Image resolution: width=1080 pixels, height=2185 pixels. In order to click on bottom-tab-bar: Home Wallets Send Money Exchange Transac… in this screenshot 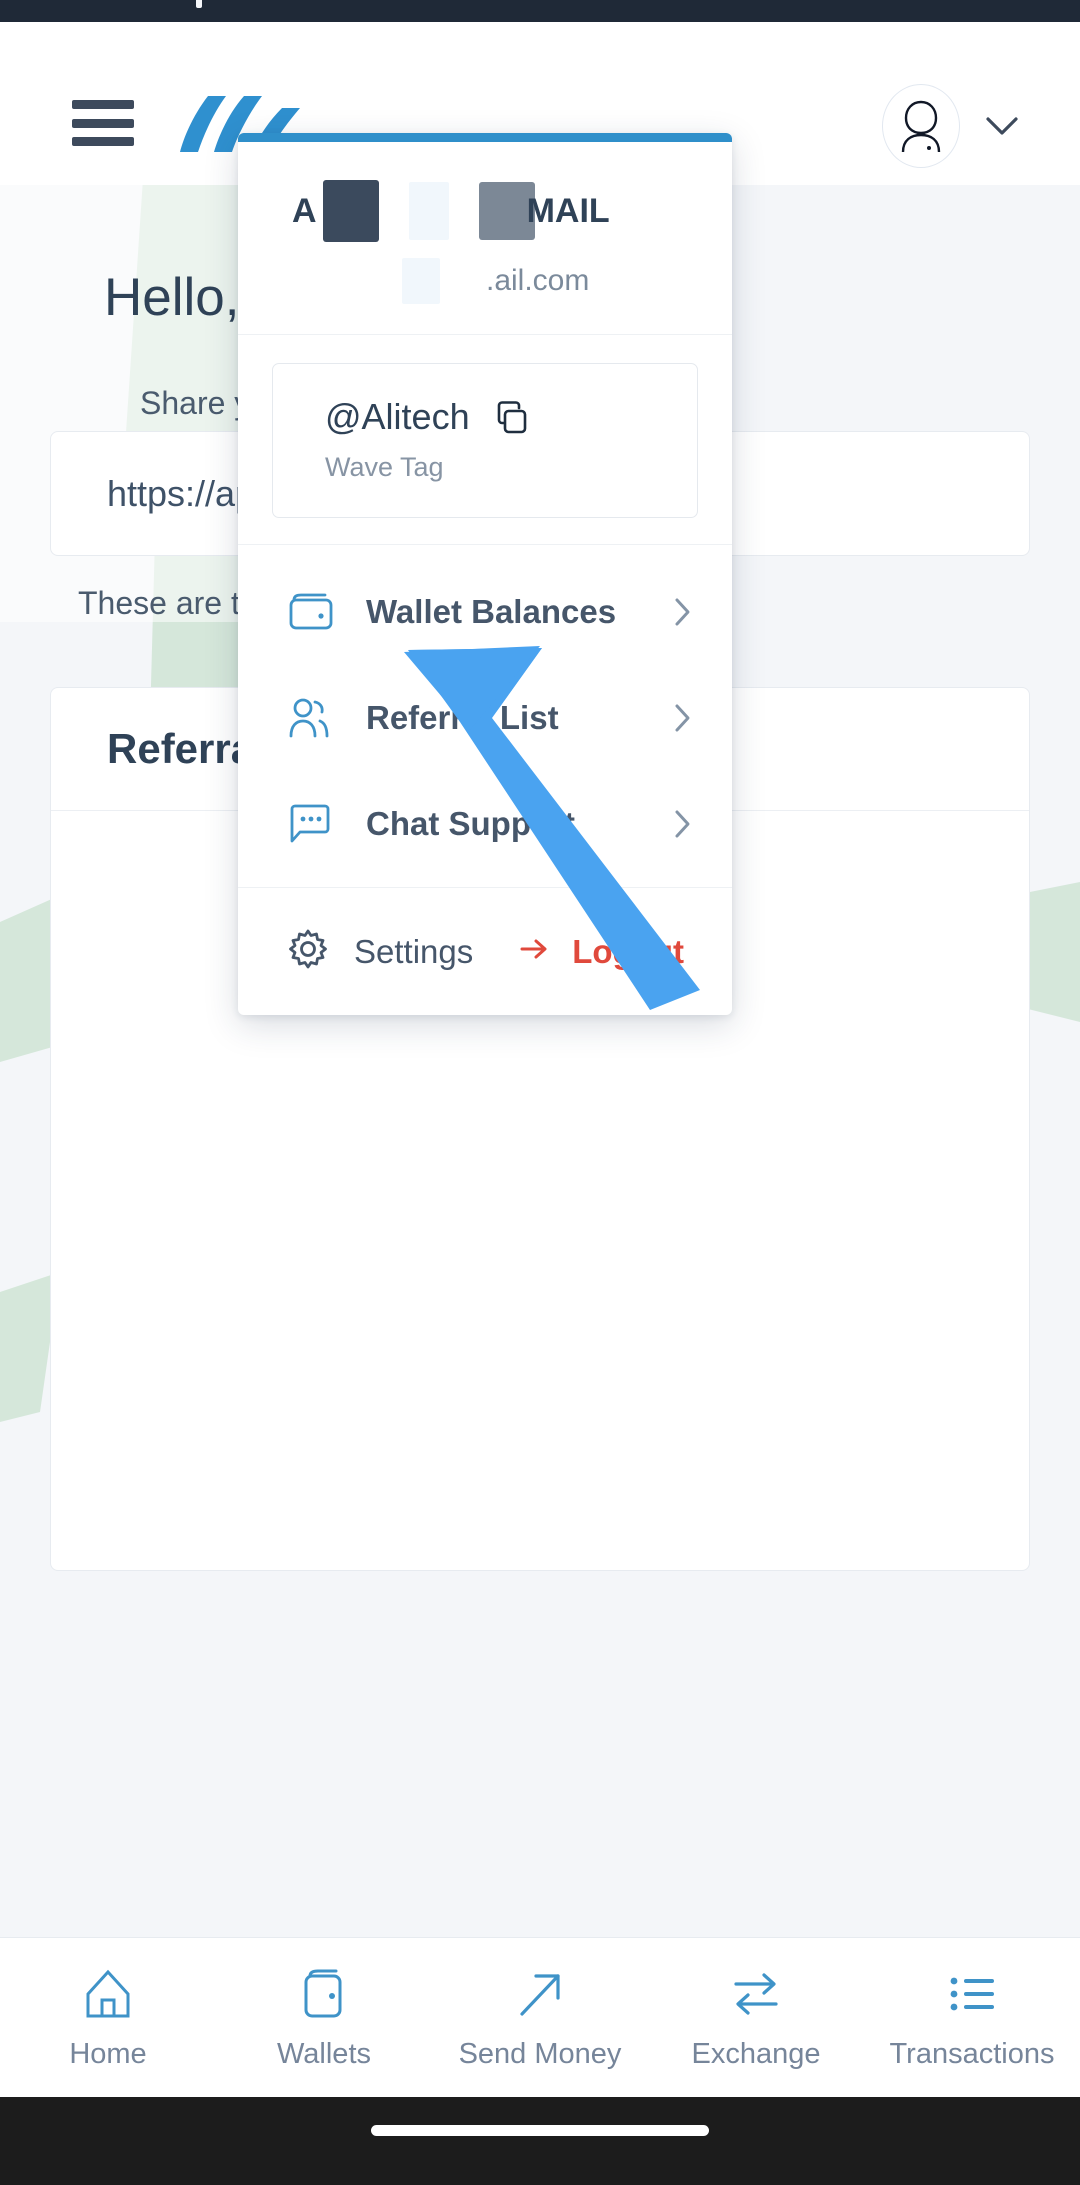, I will do `click(540, 2017)`.